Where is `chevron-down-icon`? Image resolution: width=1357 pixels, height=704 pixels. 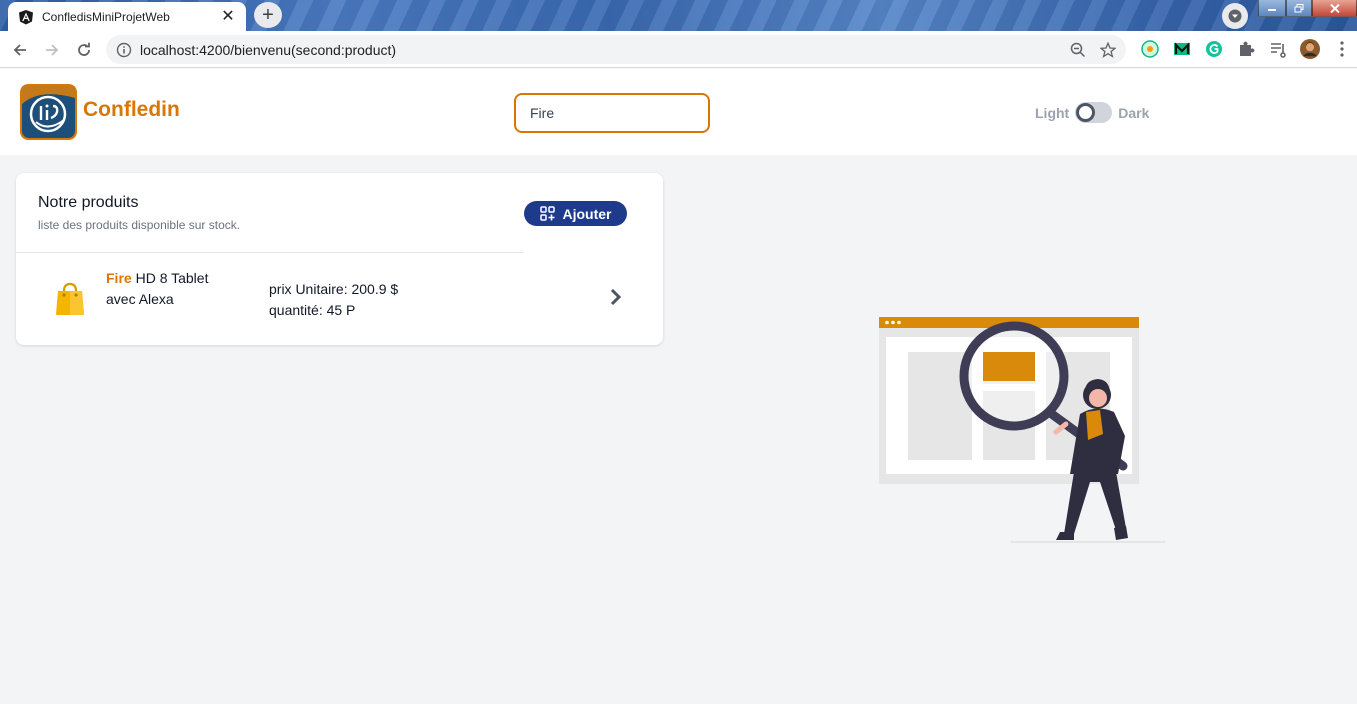
chevron-down-icon is located at coordinates (1235, 16).